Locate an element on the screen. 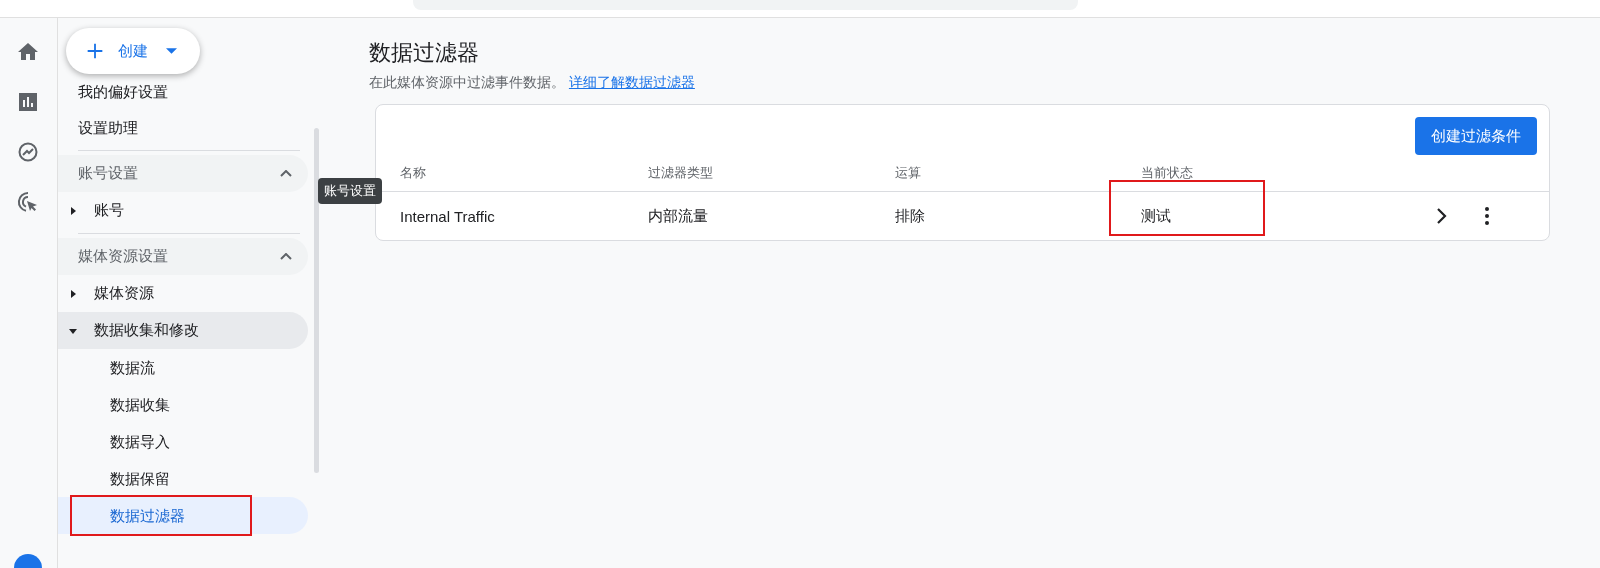 The height and width of the screenshot is (568, 1600). sidebar-item: 数据流 is located at coordinates (182, 367).